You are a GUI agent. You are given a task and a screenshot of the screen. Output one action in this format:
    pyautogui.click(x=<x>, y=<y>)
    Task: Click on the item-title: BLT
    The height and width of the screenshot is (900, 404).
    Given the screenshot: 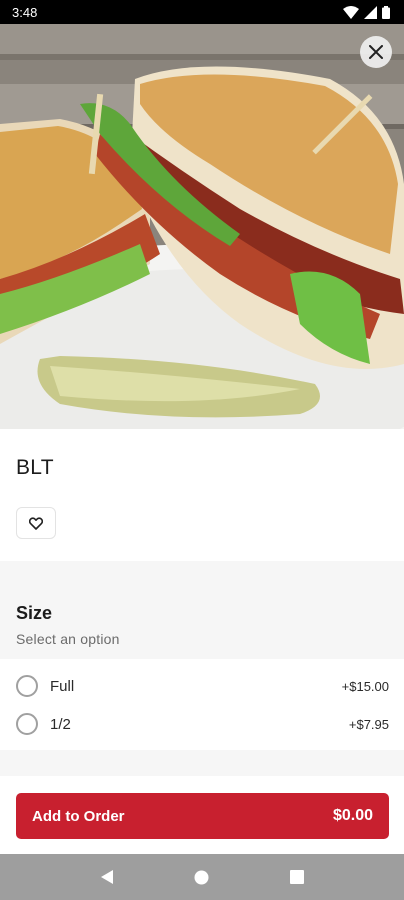 What is the action you would take?
    pyautogui.click(x=35, y=467)
    